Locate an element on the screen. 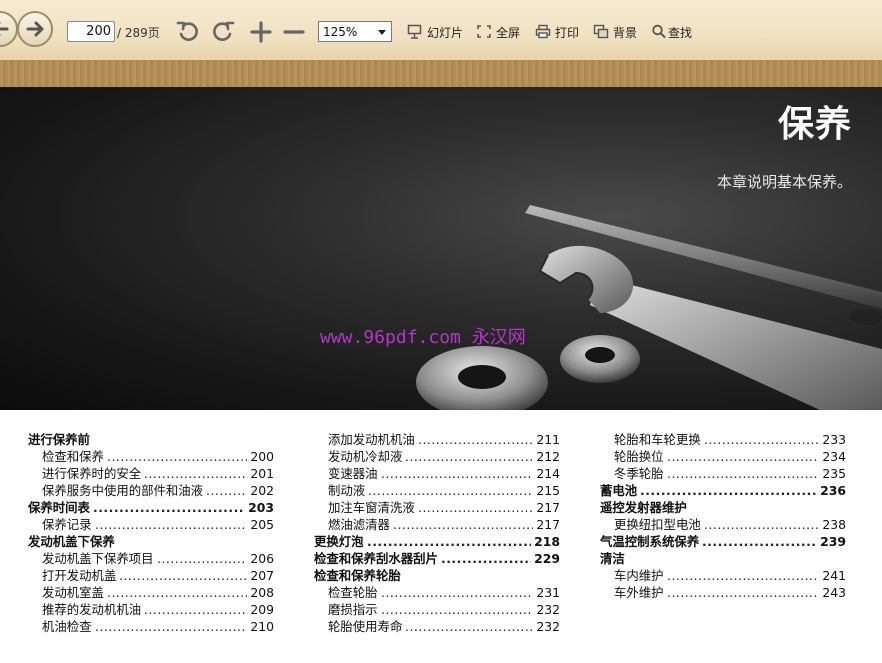  toc-entry-title: 更换灯泡 is located at coordinates (339, 541).